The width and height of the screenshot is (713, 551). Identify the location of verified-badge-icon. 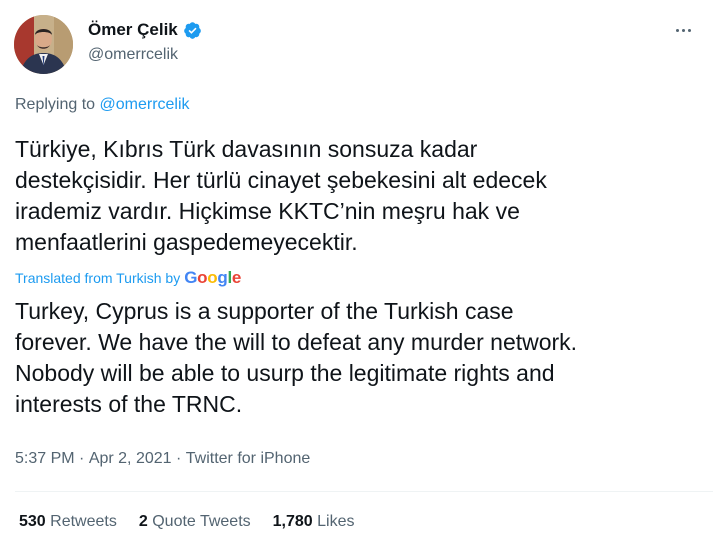
(192, 30).